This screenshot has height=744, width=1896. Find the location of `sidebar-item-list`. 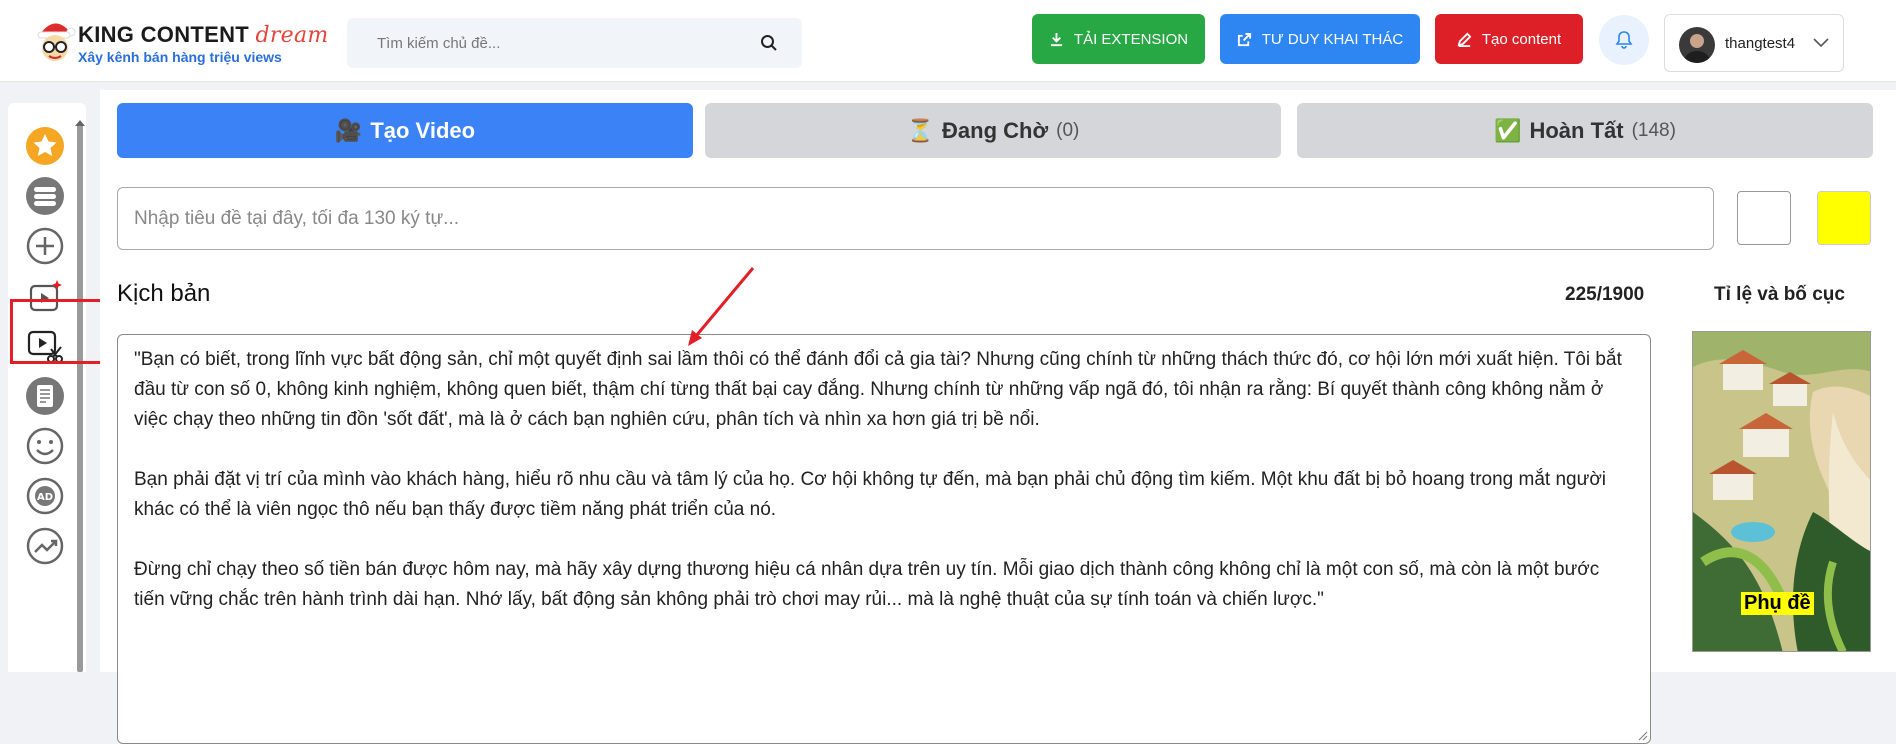

sidebar-item-list is located at coordinates (45, 196).